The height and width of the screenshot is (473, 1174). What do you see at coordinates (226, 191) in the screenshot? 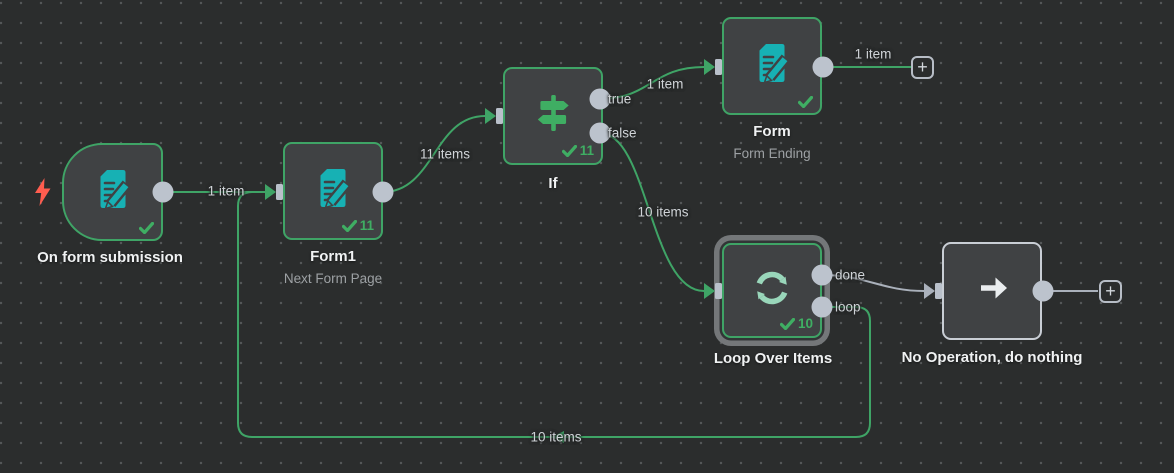
I see `edge-label-trigger-form1: 1 item` at bounding box center [226, 191].